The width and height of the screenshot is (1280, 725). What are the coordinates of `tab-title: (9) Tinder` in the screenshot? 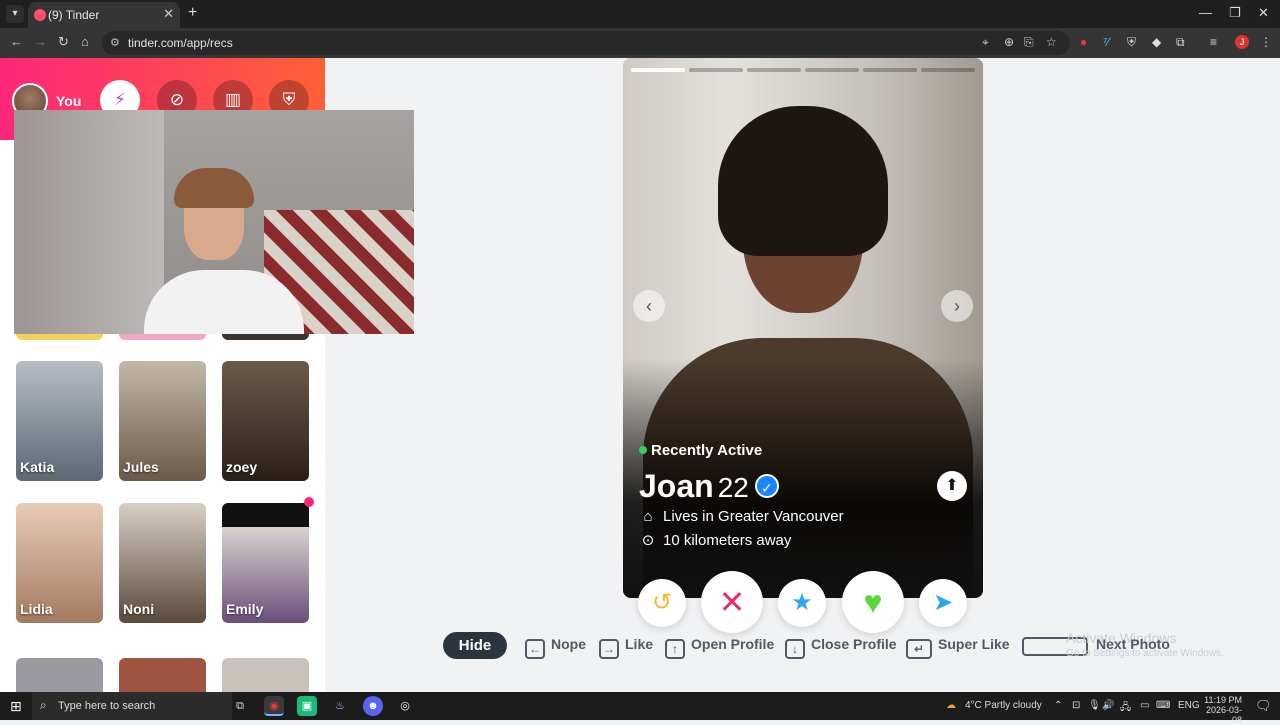 It's located at (74, 15).